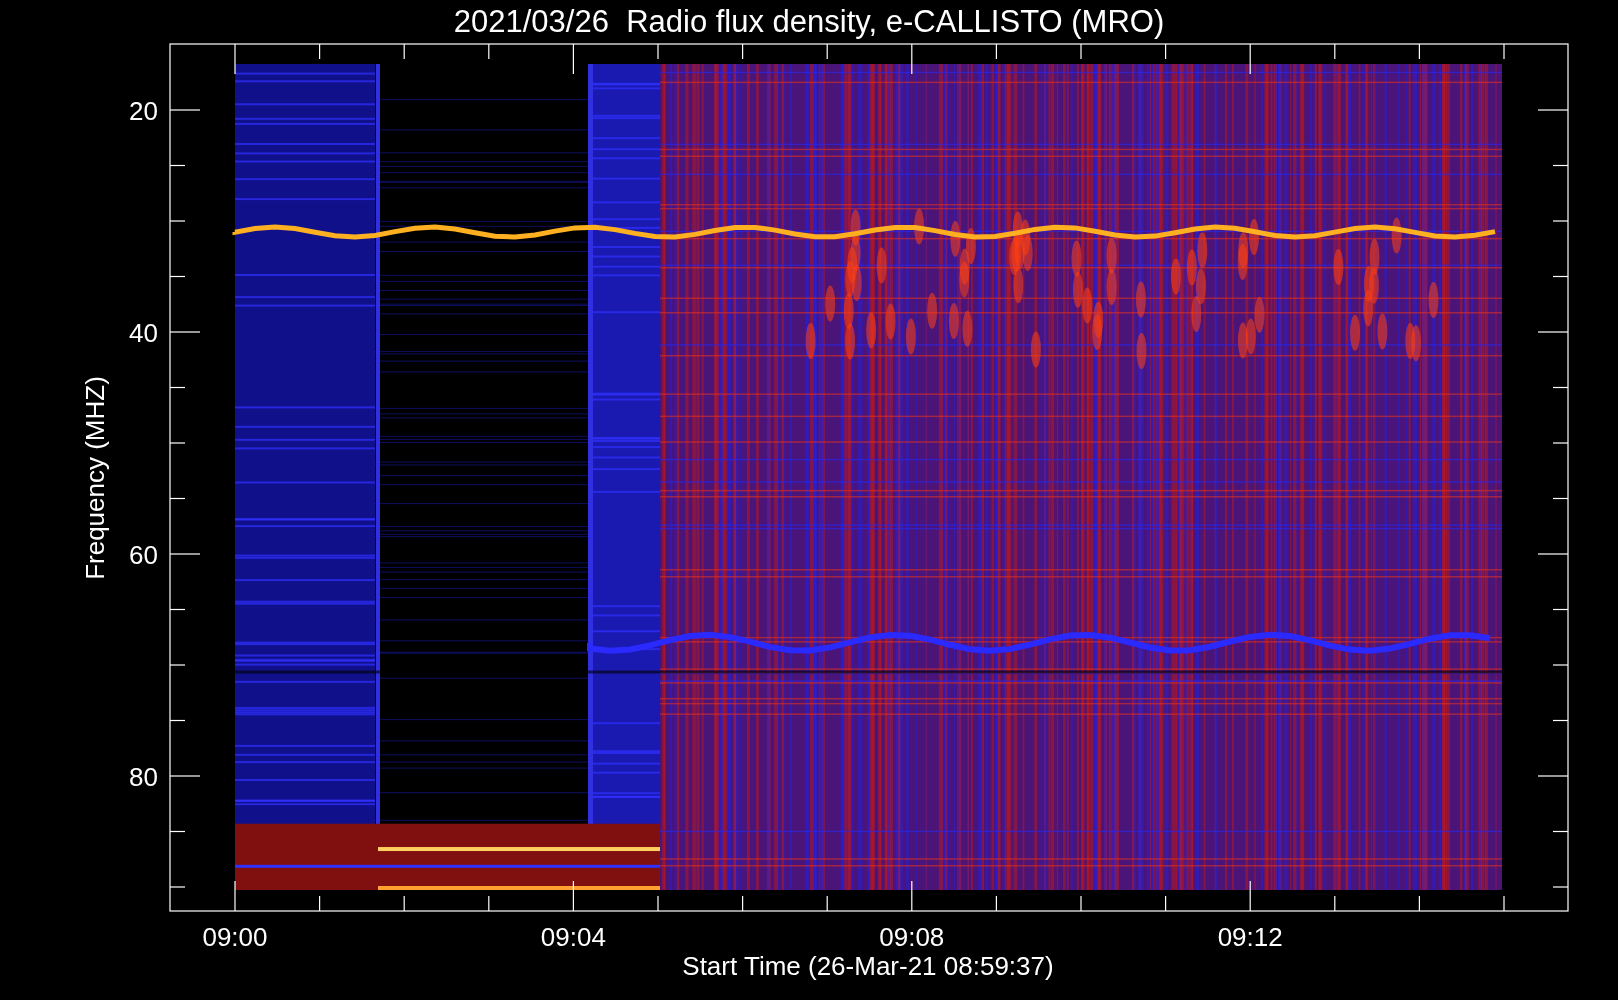 This screenshot has width=1618, height=1000. I want to click on y-tick-label: 60, so click(143, 555).